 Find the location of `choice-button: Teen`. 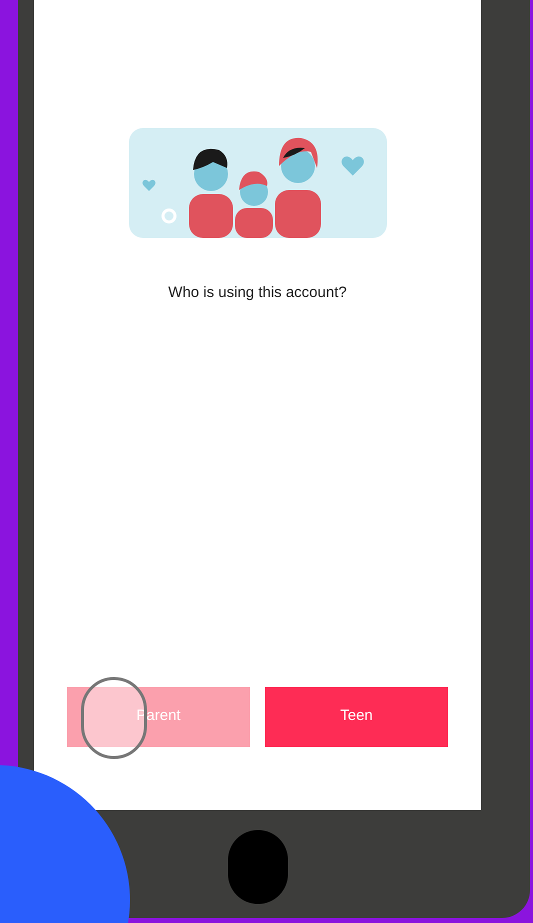

choice-button: Teen is located at coordinates (356, 716).